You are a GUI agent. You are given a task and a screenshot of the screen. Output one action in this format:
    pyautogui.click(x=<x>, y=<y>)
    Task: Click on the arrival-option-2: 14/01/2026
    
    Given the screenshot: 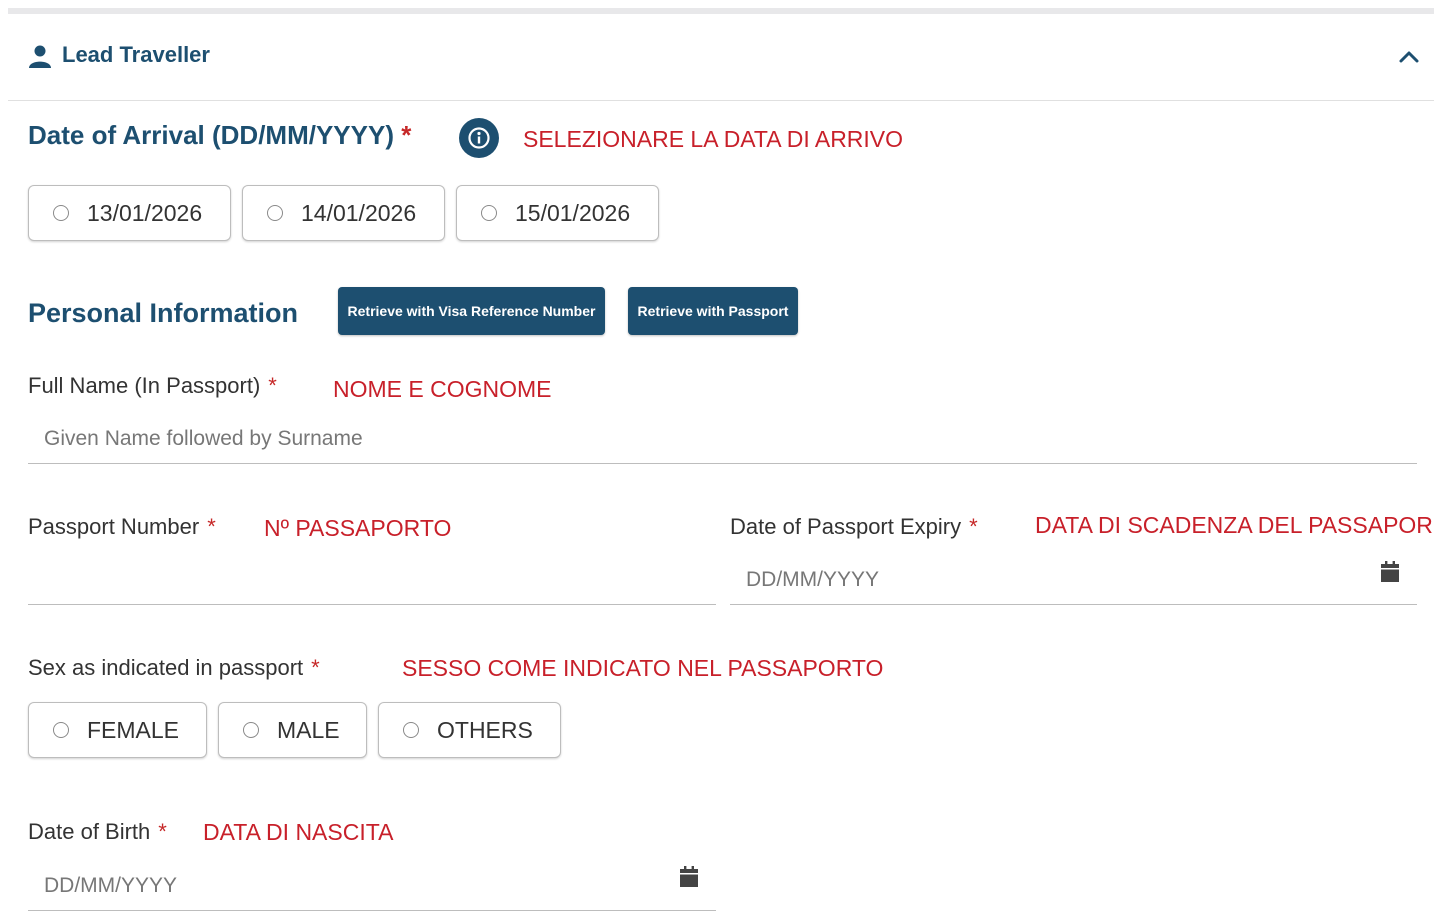 What is the action you would take?
    pyautogui.click(x=343, y=213)
    